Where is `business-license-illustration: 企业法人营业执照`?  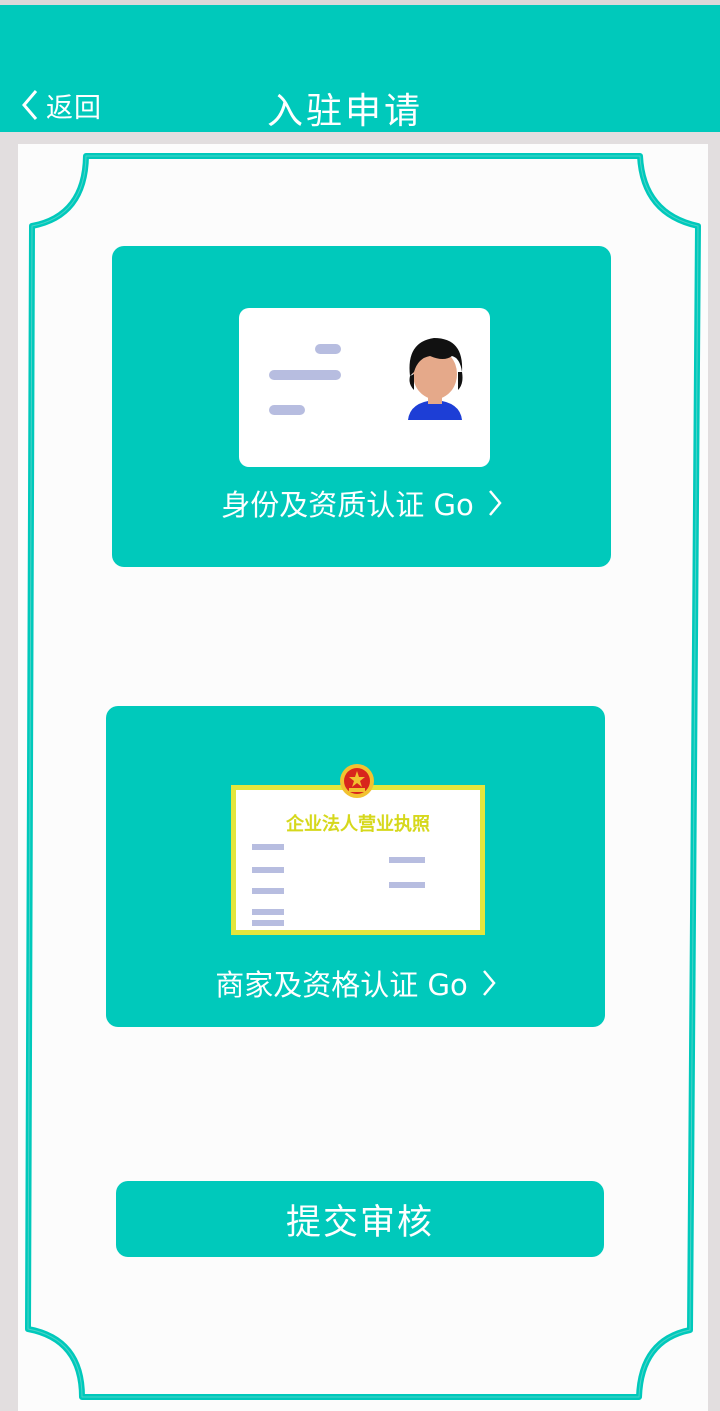
business-license-illustration: 企业法人营业执照 is located at coordinates (358, 860).